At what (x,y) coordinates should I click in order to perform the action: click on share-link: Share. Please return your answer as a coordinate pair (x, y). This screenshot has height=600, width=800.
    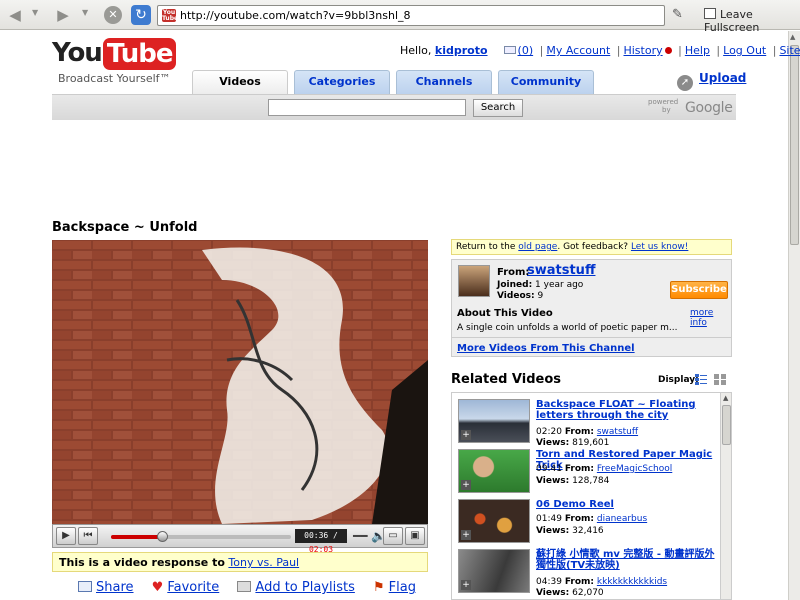
    Looking at the image, I should click on (115, 587).